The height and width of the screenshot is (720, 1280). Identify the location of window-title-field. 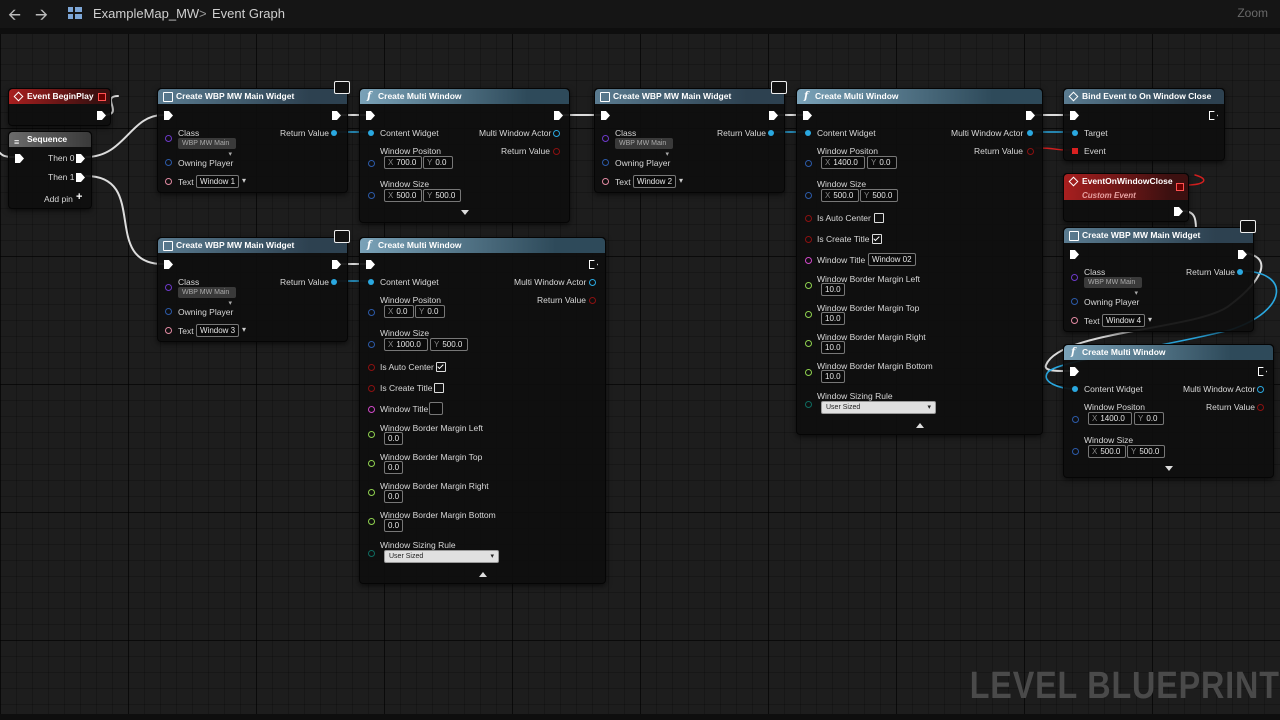
(436, 408).